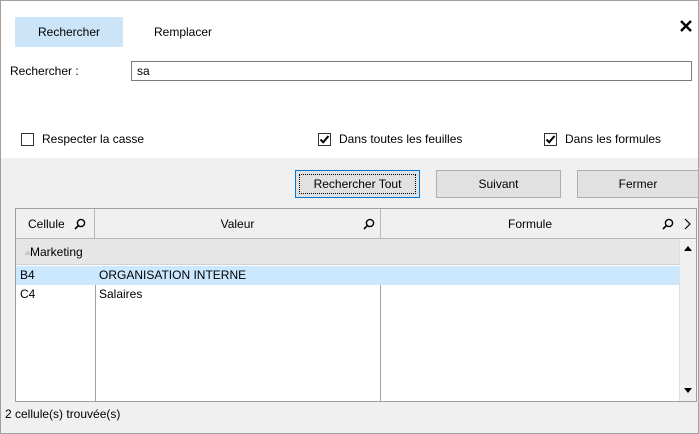 The image size is (699, 434). I want to click on group-label: Marketing, so click(56, 252).